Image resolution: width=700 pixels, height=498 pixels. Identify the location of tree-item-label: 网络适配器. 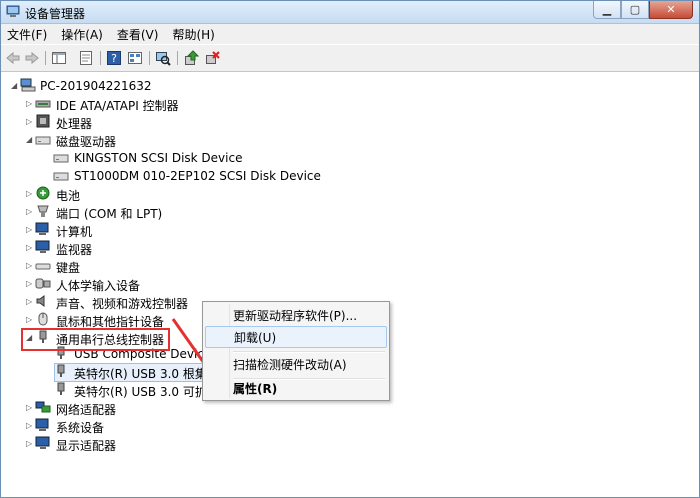
(86, 410).